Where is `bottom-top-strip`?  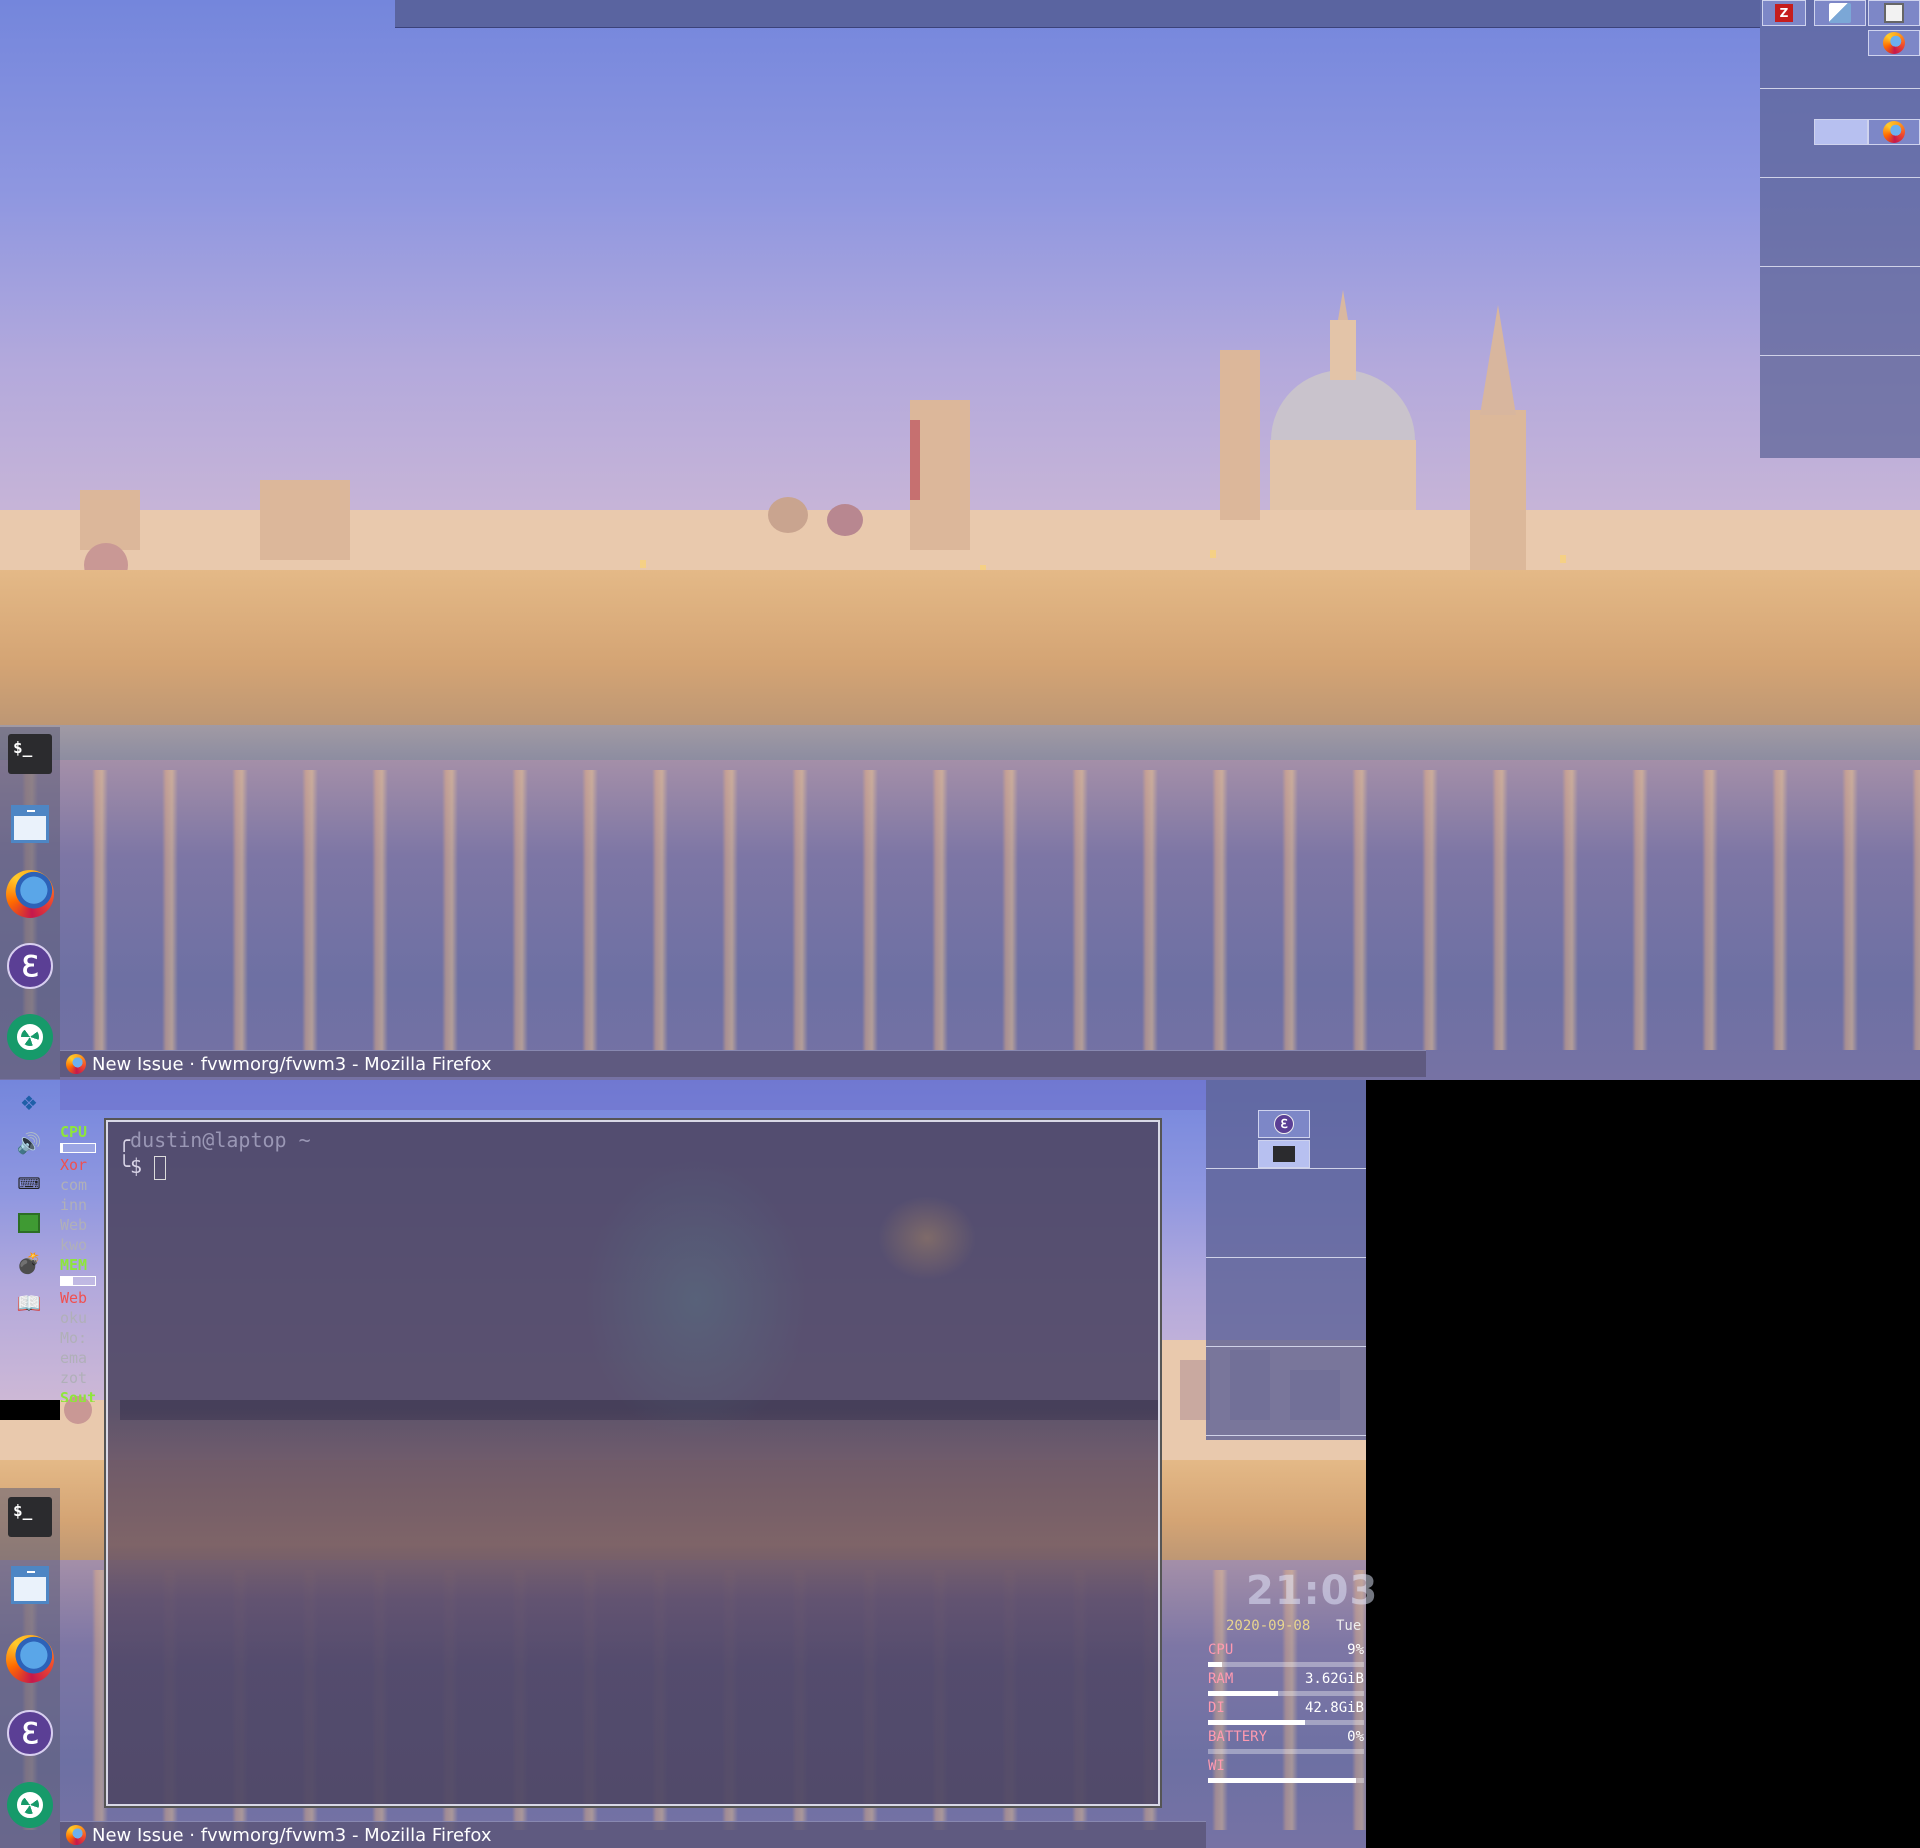
bottom-top-strip is located at coordinates (633, 1095).